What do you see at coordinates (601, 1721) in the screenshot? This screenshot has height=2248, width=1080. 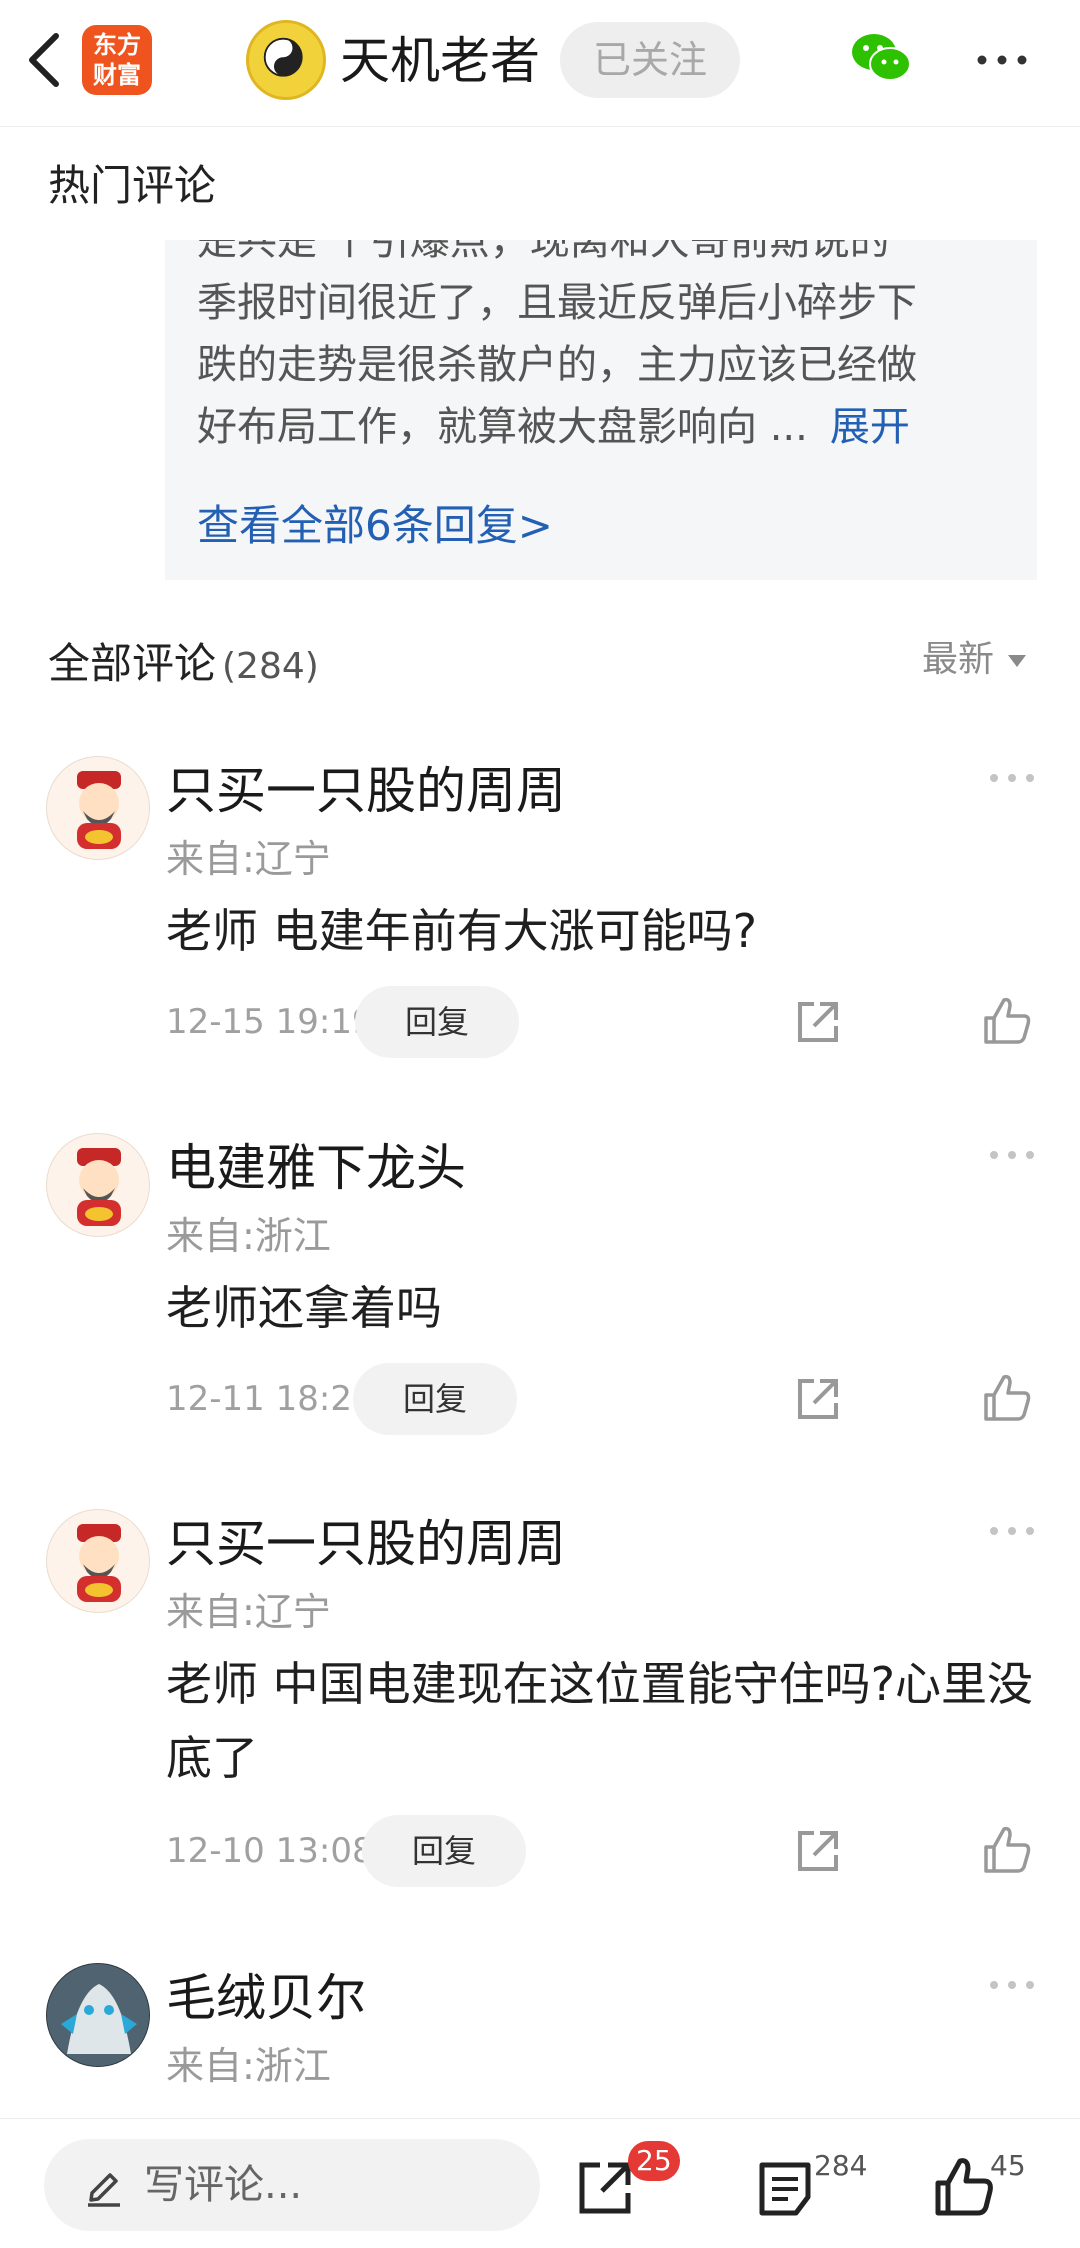 I see `comment-text: 老师 中国电建现在这位置能守住吗?心里没底了` at bounding box center [601, 1721].